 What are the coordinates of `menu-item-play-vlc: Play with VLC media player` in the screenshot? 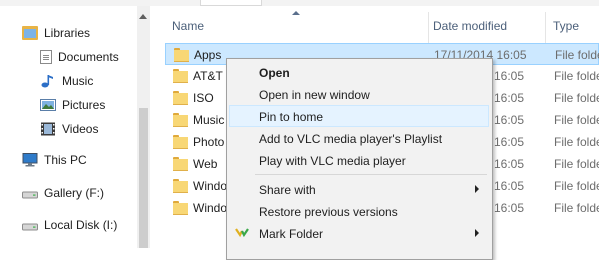 It's located at (359, 160).